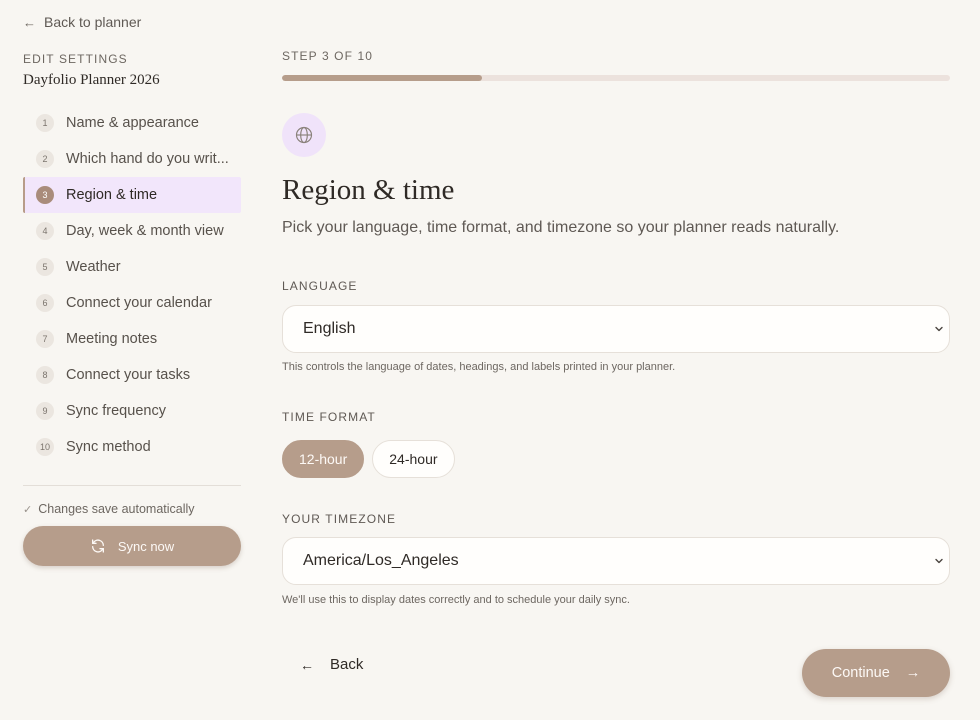 This screenshot has width=980, height=720. I want to click on sidebar-step-views: 4 Day, week & month view, so click(132, 231).